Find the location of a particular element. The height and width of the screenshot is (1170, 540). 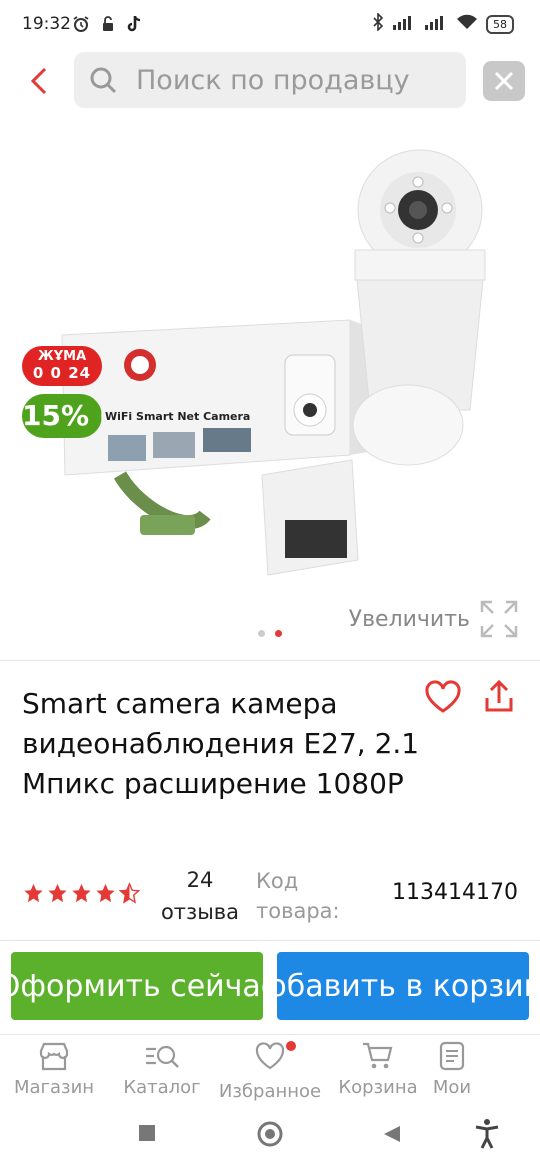

status-time: 19:32 is located at coordinates (46, 24).